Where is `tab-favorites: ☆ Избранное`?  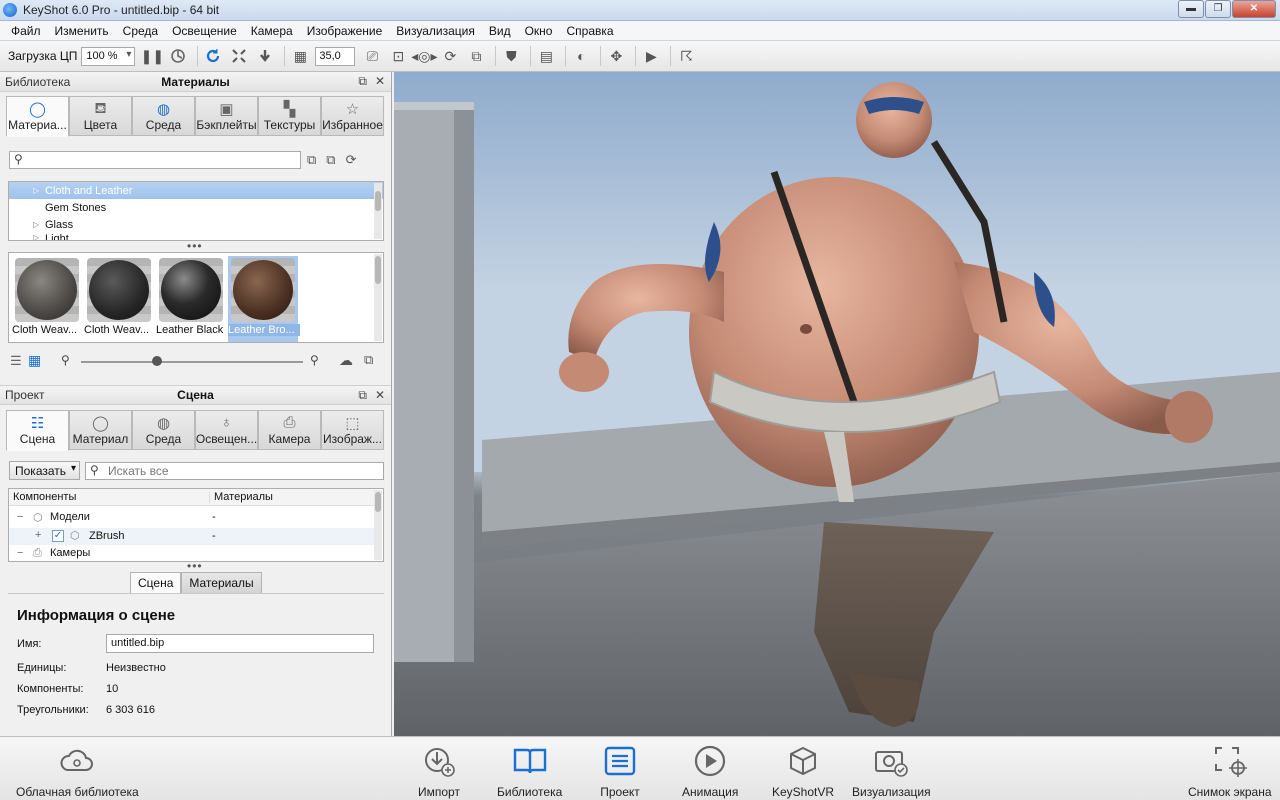 tab-favorites: ☆ Избранное is located at coordinates (352, 116).